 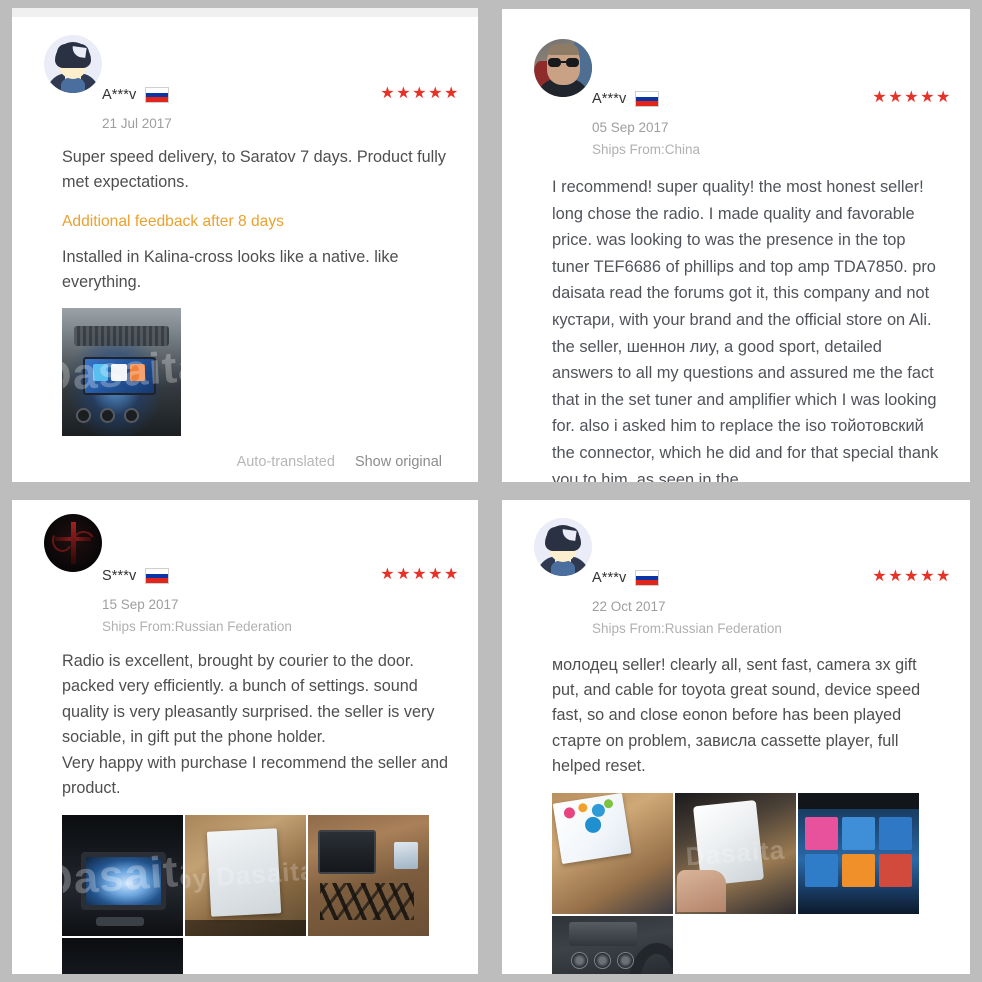 I want to click on show-original-button: Show original, so click(x=398, y=462).